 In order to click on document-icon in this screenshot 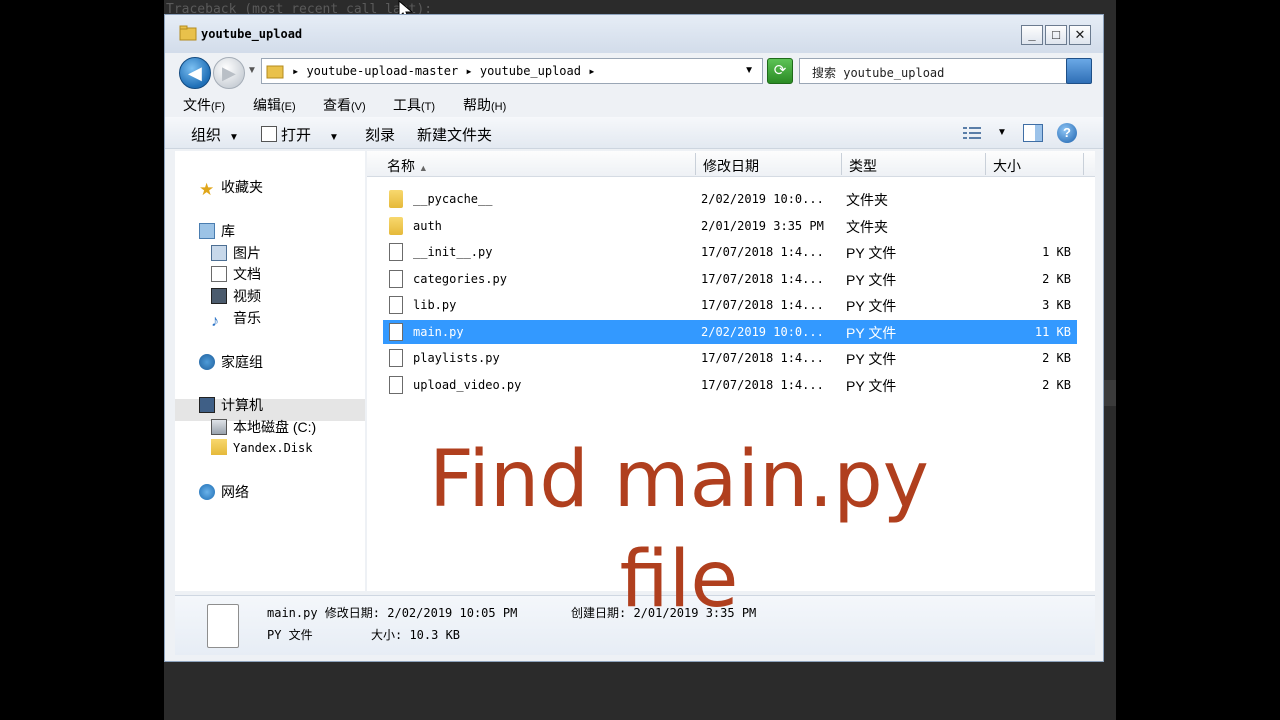, I will do `click(219, 274)`.